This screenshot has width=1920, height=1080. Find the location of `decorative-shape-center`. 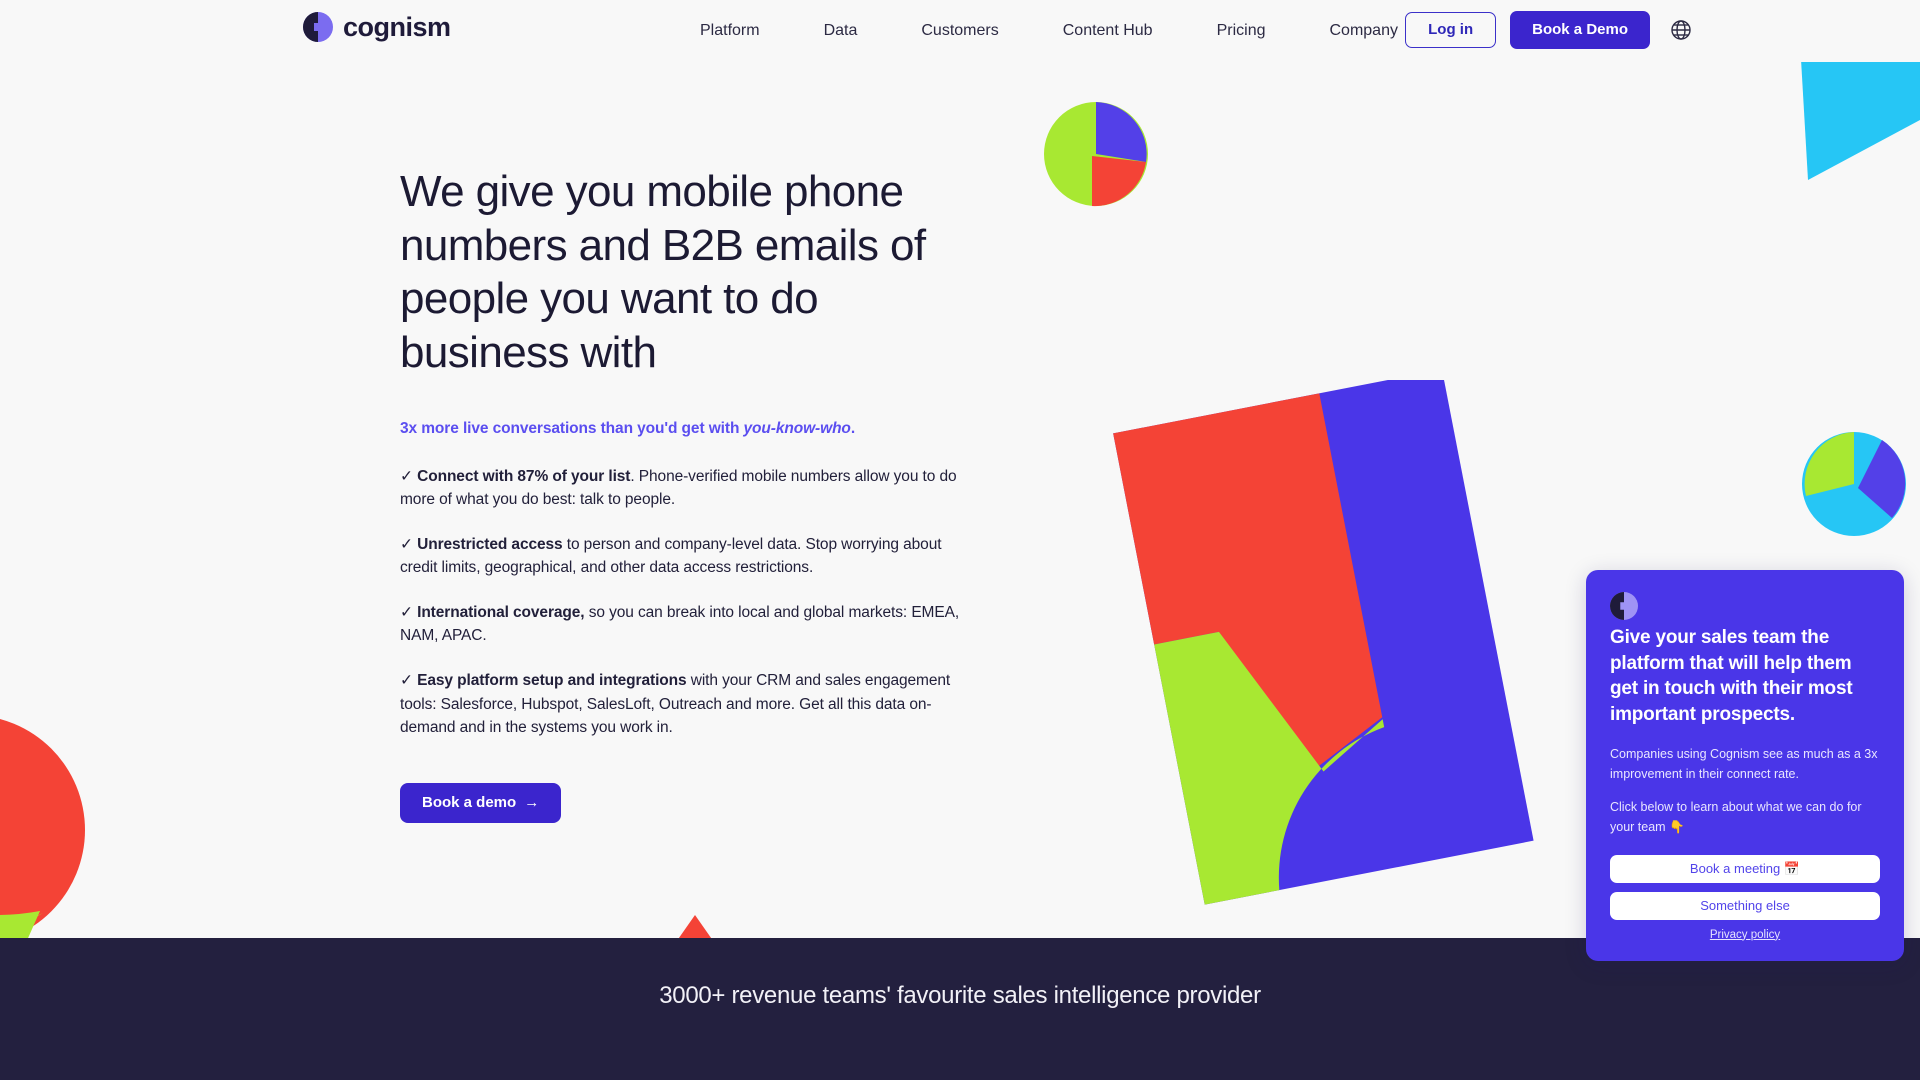

decorative-shape-center is located at coordinates (1323, 642).